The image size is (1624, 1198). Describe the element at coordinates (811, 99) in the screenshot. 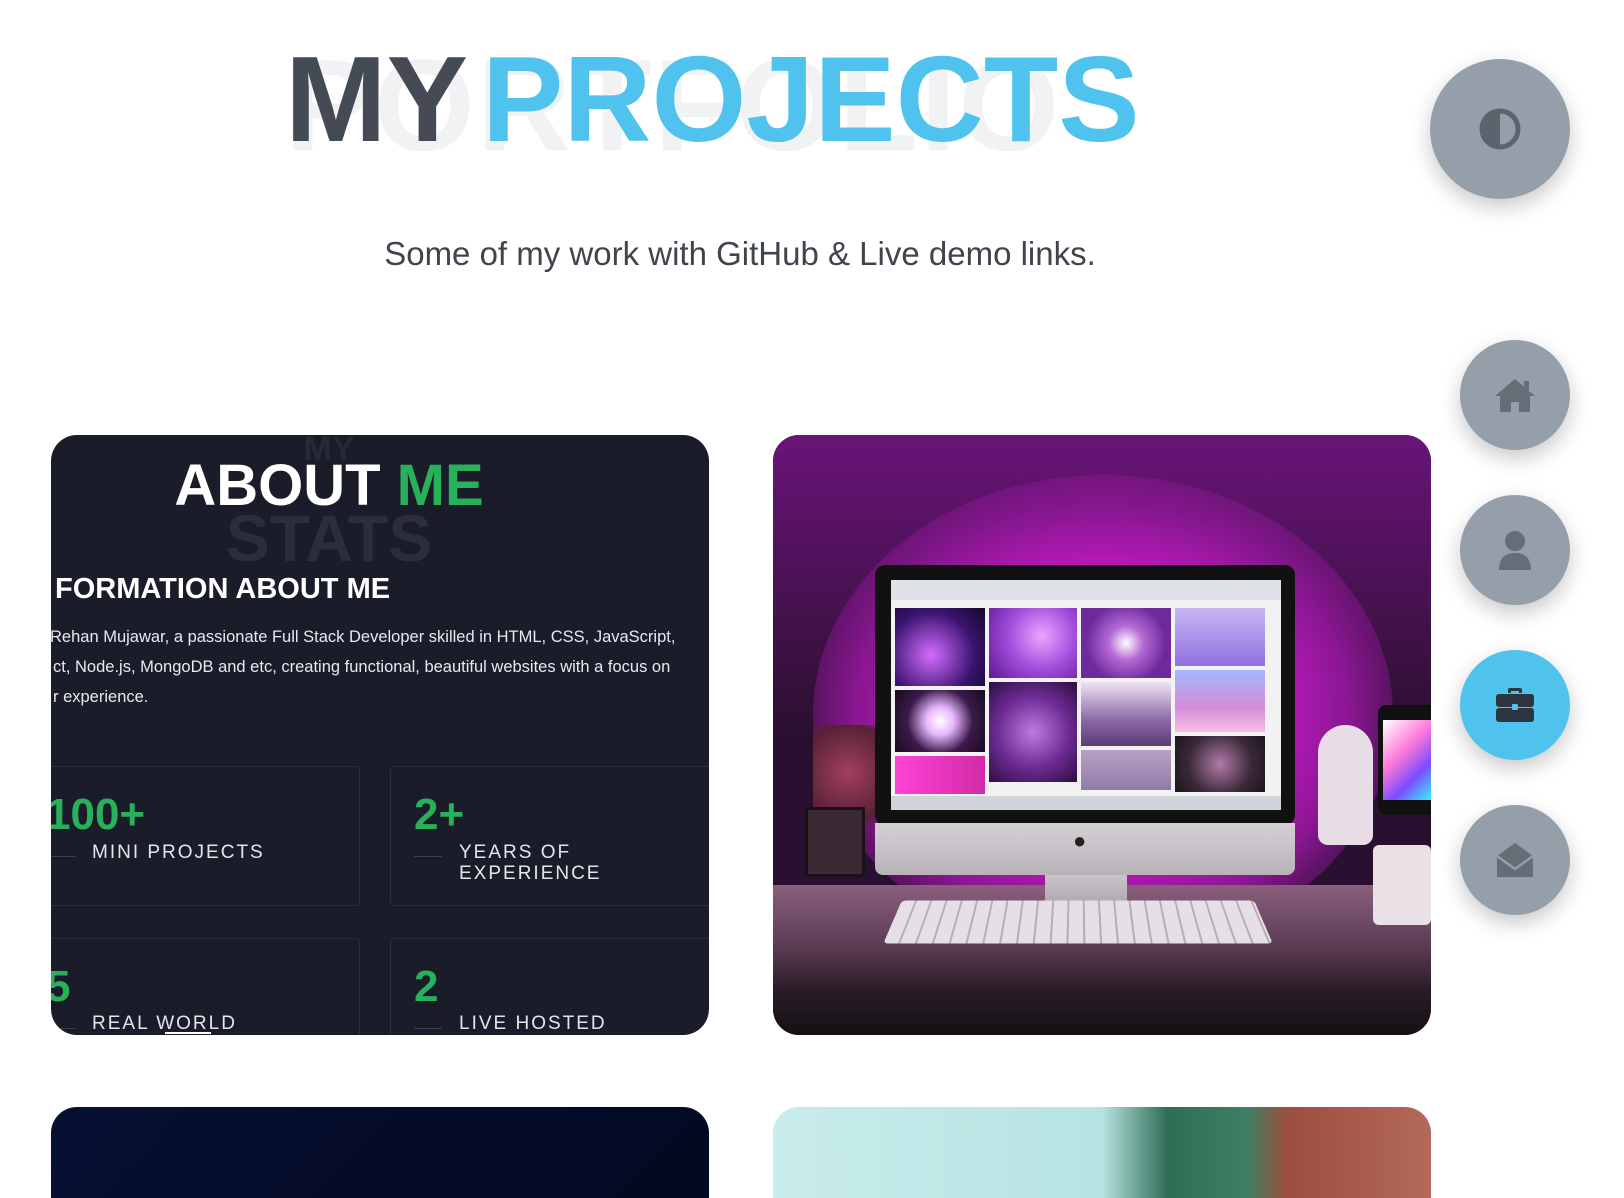

I see `title-part-2: PROJECTS` at that location.